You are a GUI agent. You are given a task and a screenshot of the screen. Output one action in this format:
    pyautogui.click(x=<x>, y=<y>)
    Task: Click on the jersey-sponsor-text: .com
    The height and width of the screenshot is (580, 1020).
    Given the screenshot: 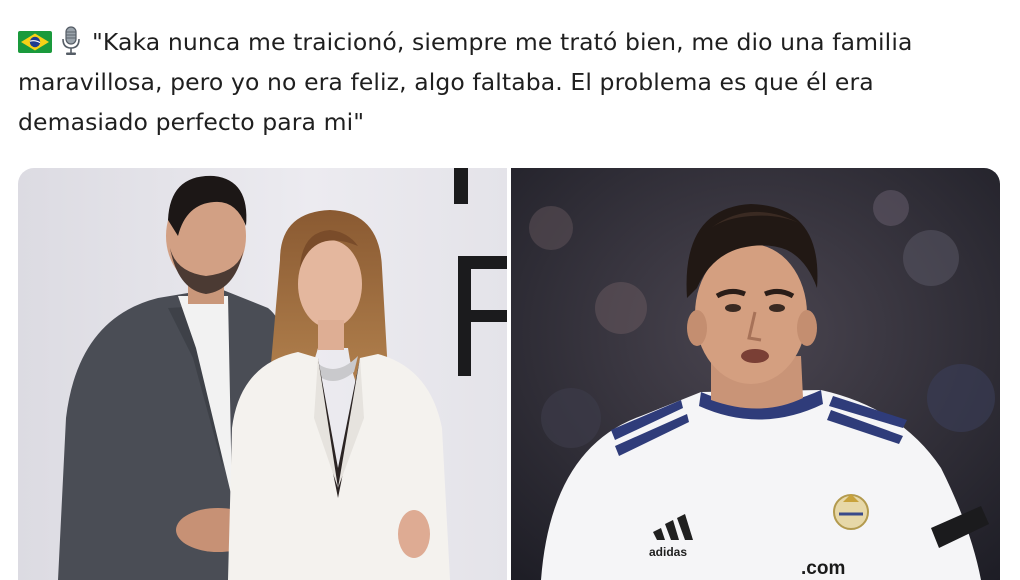 What is the action you would take?
    pyautogui.click(x=823, y=568)
    